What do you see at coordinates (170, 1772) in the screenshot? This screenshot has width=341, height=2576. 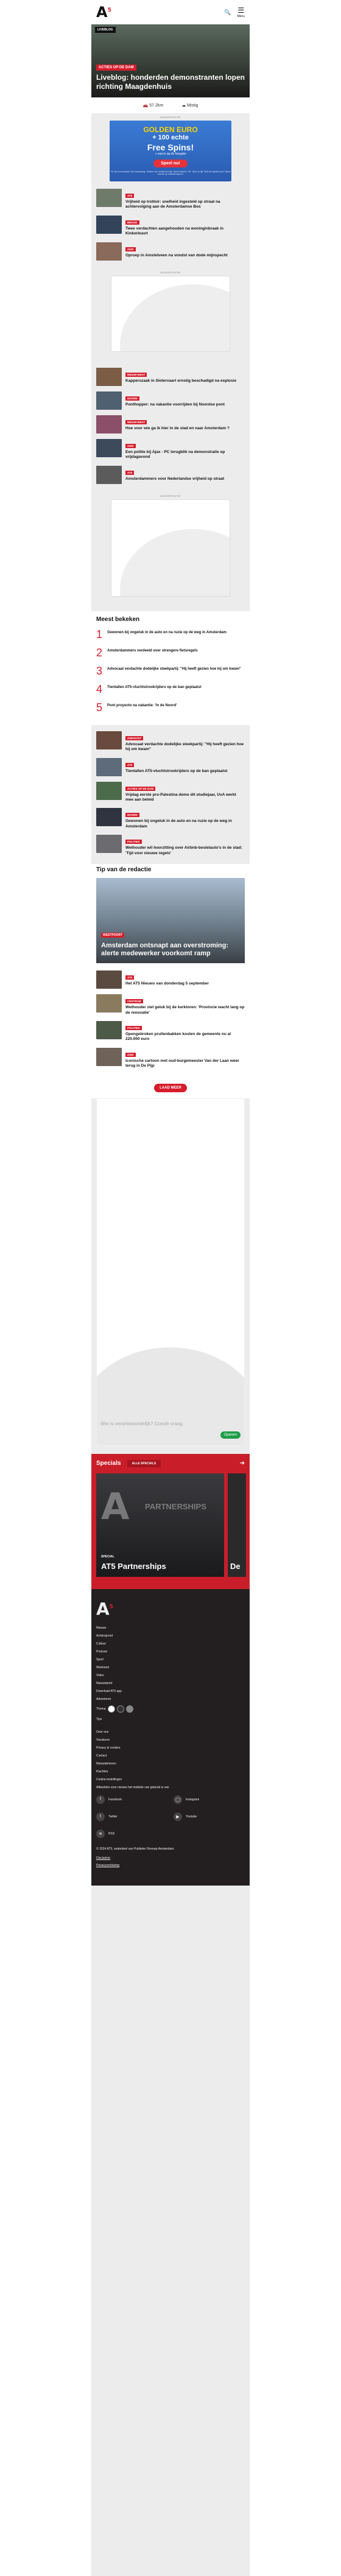 I see `footer-link: Klachten` at bounding box center [170, 1772].